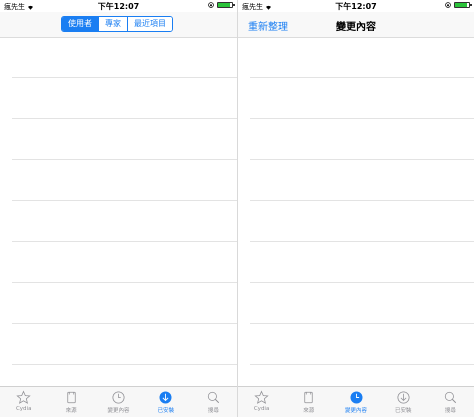 The height and width of the screenshot is (417, 474). I want to click on segment-recent: 最近項目, so click(149, 24).